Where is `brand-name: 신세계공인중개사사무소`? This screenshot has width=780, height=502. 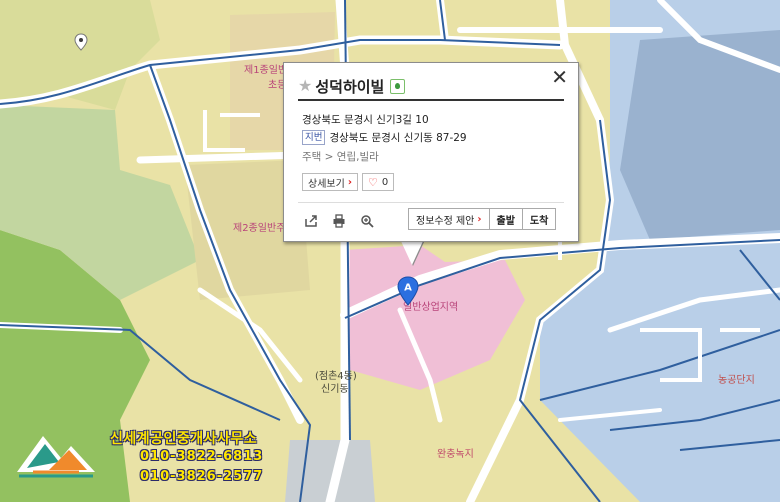 brand-name: 신세계공인중개사사무소 is located at coordinates (184, 439).